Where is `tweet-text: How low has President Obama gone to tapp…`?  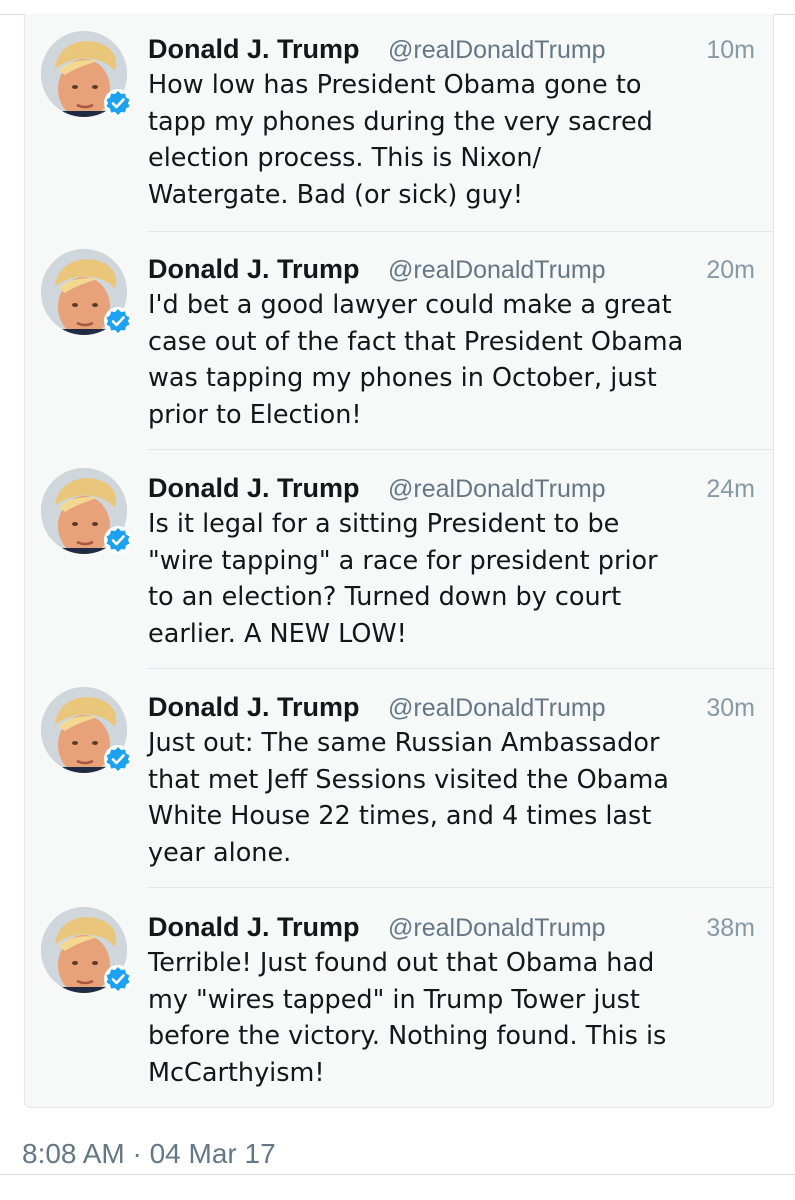 tweet-text: How low has President Obama gone to tapp… is located at coordinates (455, 140).